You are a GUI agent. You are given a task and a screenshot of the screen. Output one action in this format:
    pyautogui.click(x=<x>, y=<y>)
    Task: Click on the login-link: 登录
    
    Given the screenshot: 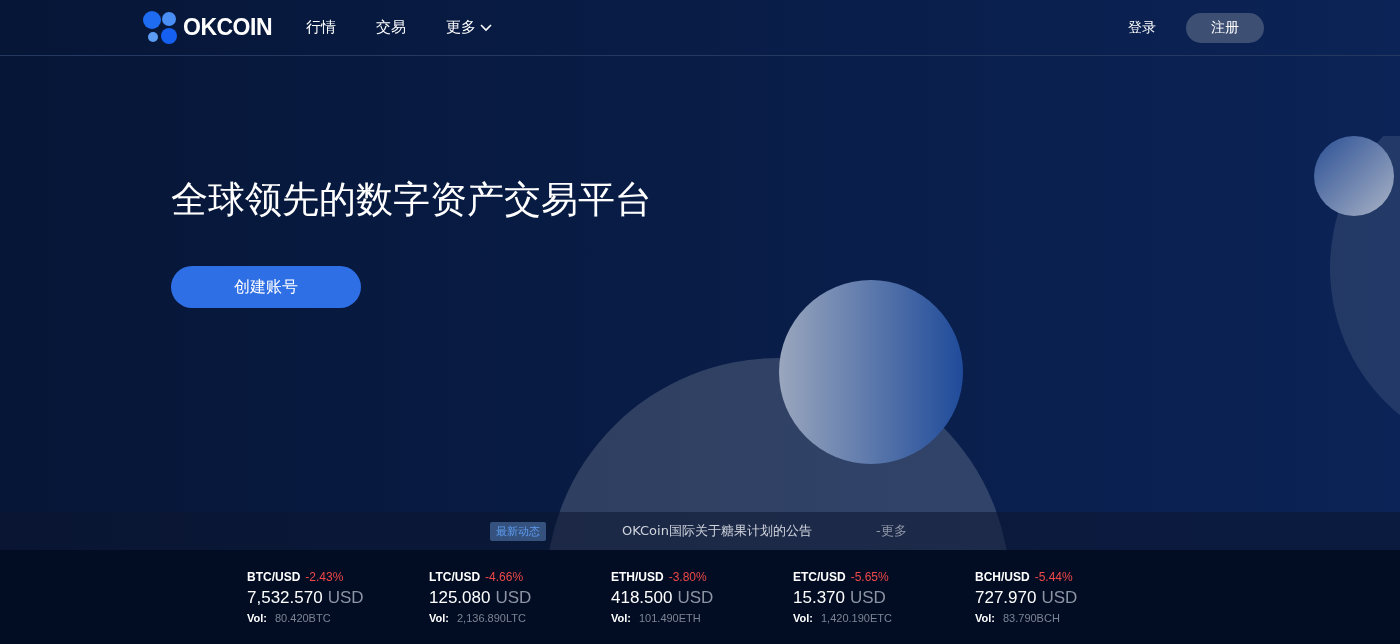 What is the action you would take?
    pyautogui.click(x=1142, y=27)
    